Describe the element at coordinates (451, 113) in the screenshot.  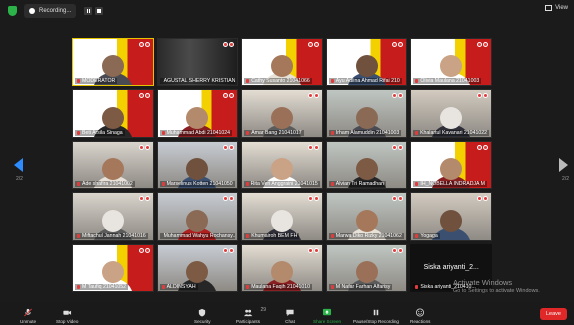
I see `participant-tile: Khalartul Kavanari 21041022` at that location.